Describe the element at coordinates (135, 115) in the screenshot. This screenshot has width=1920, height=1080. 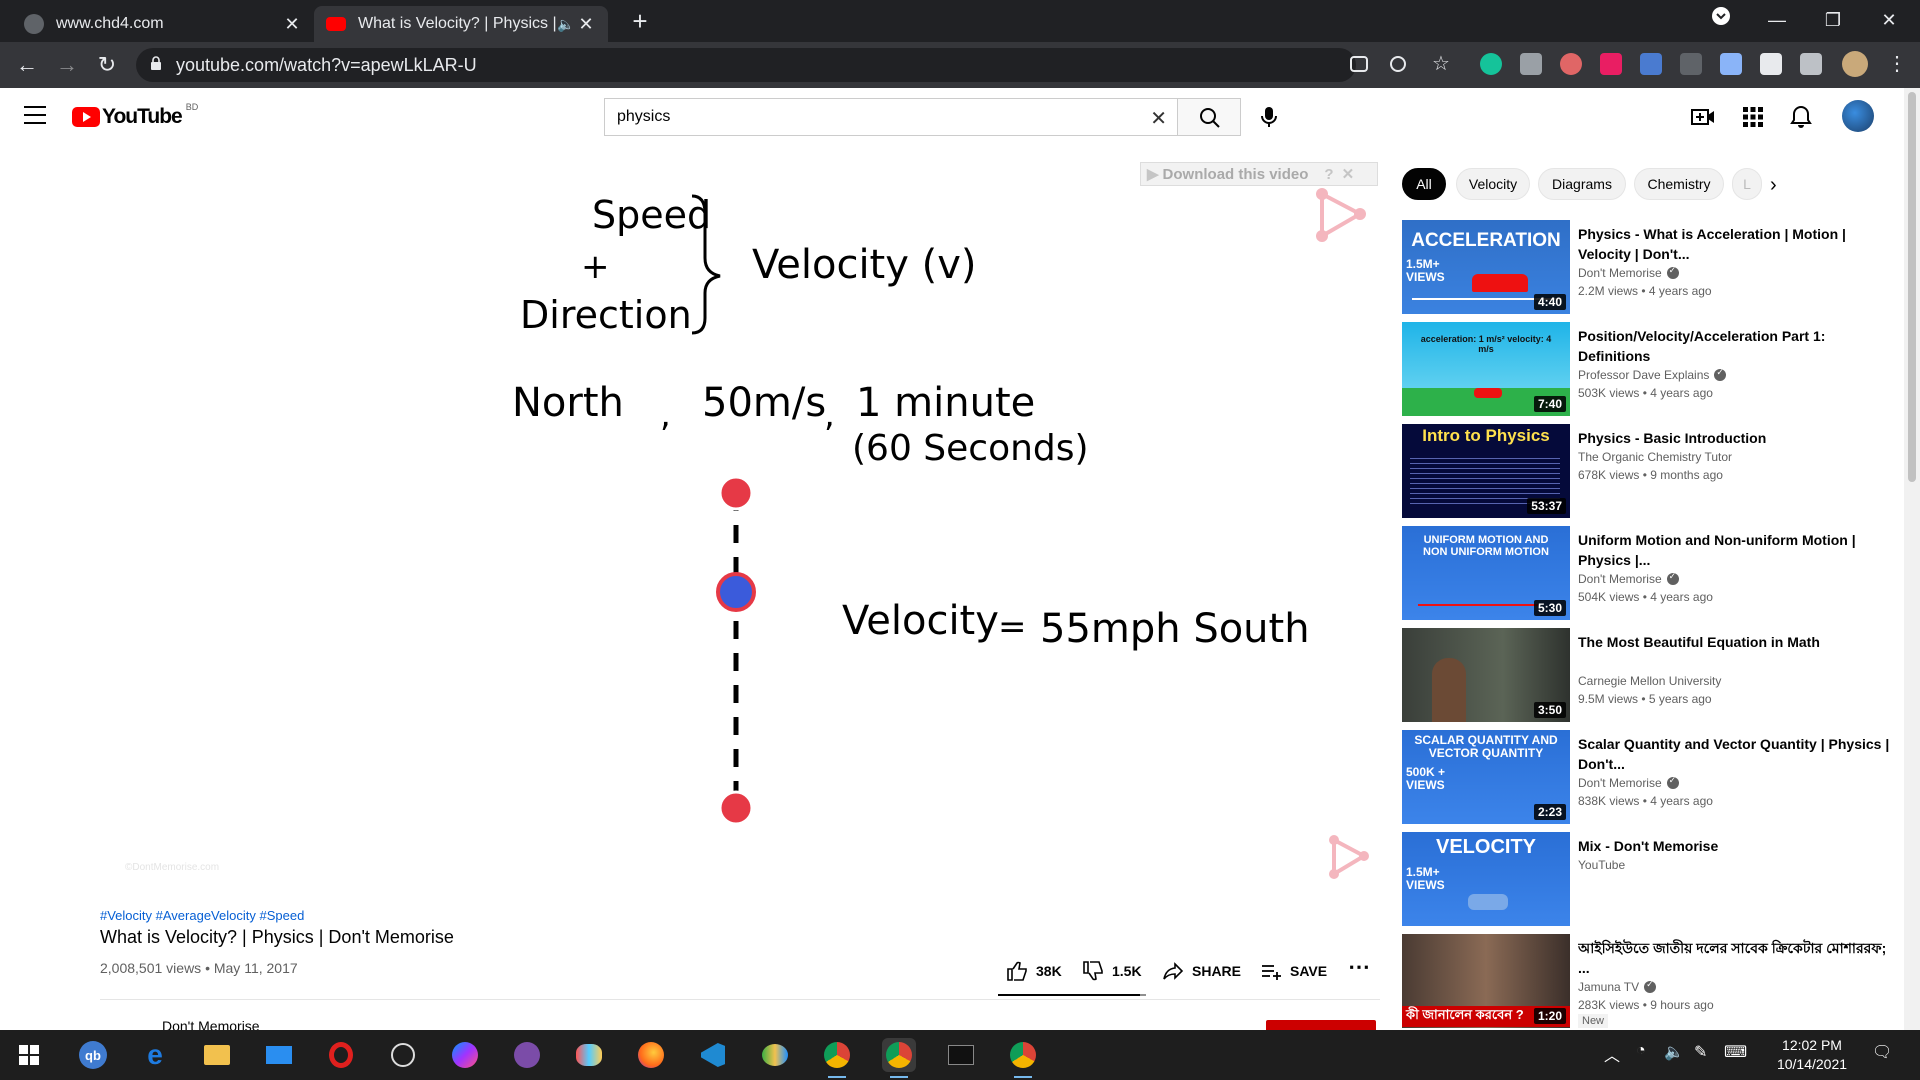
I see `youtube-logo: YouTube BD` at that location.